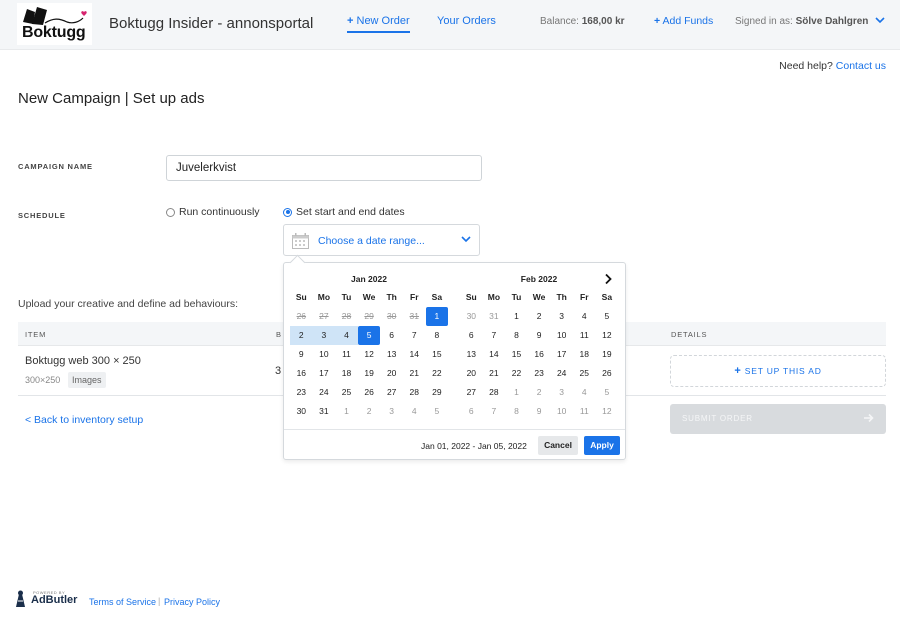 Image resolution: width=900 pixels, height=619 pixels. What do you see at coordinates (378, 24) in the screenshot?
I see `nav-new-order: + New Order` at bounding box center [378, 24].